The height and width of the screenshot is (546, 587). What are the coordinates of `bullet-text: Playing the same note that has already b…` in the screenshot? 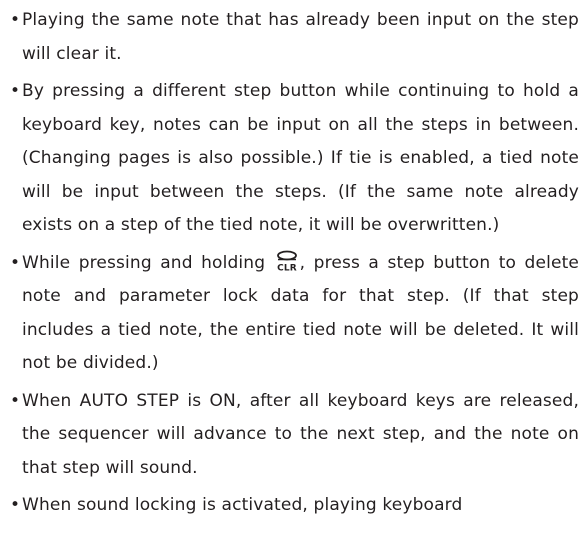 It's located at (300, 37).